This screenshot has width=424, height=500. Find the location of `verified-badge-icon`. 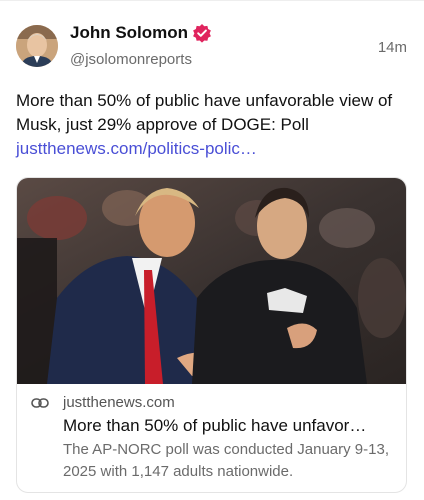

verified-badge-icon is located at coordinates (202, 33).